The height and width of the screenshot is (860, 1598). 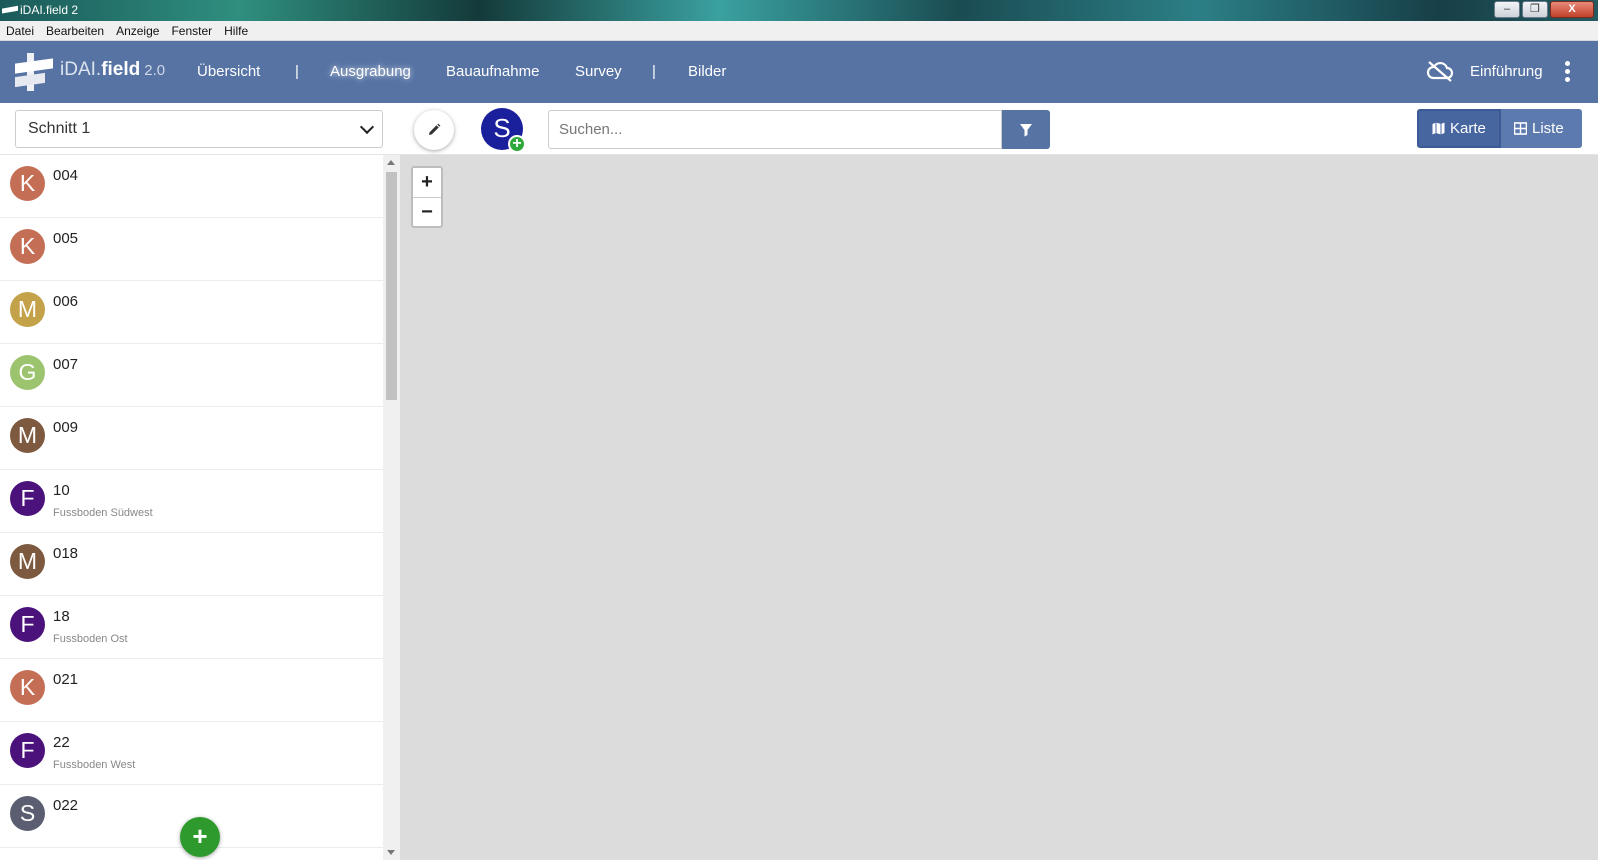 What do you see at coordinates (191, 564) in the screenshot?
I see `list-item: M 018` at bounding box center [191, 564].